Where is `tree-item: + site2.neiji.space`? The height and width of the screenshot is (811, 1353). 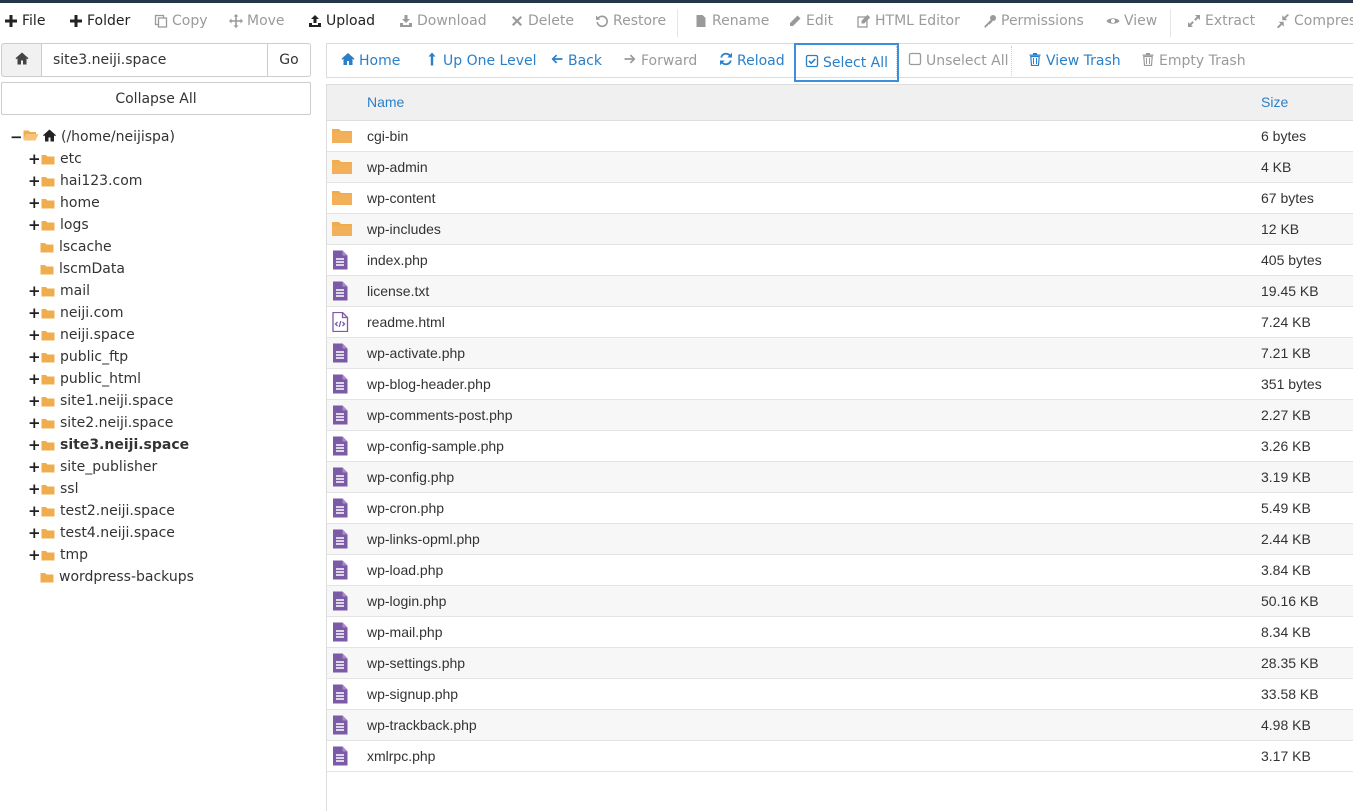 tree-item: + site2.neiji.space is located at coordinates (100, 423).